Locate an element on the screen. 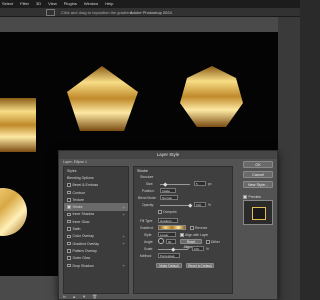 The height and width of the screenshot is (300, 320). effect-item-satin: Satin is located at coordinates (96, 228).